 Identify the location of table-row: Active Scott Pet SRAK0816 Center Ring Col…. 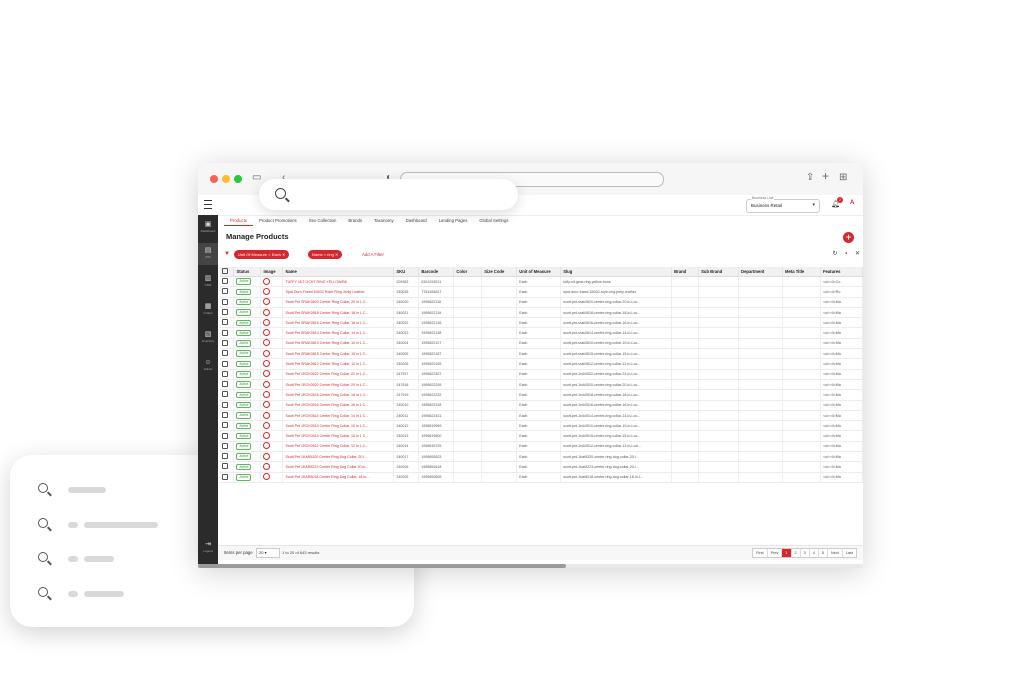
(541, 323).